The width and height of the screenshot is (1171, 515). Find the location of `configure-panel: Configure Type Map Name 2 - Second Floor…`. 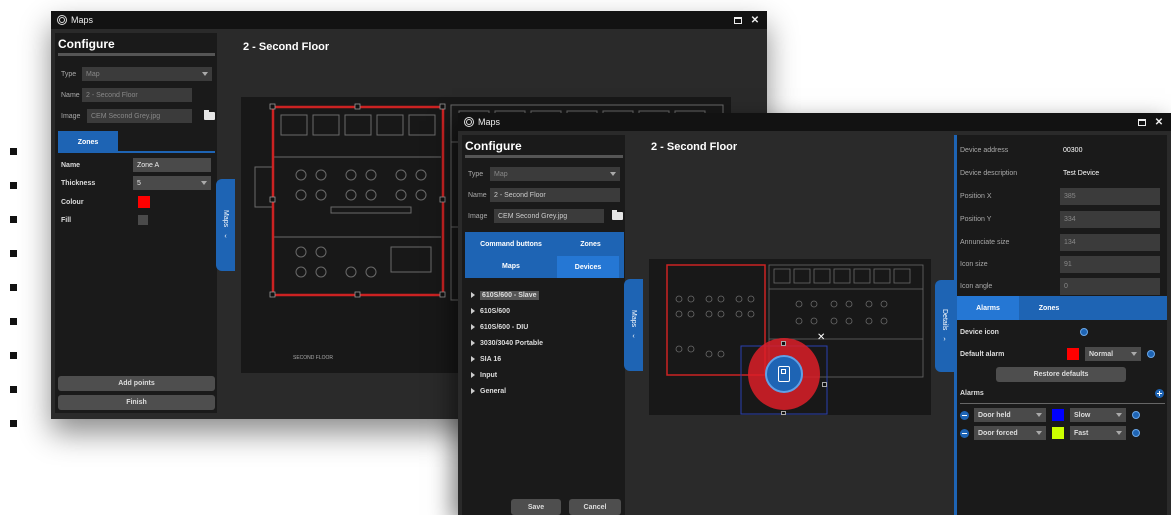

configure-panel: Configure Type Map Name 2 - Second Floor… is located at coordinates (136, 223).